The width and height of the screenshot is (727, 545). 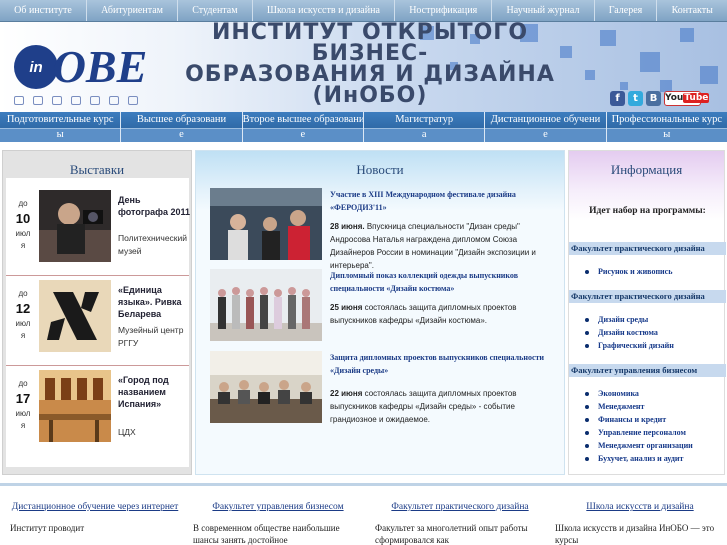 I want to click on program-link: Дизайн костюма, so click(x=655, y=332).